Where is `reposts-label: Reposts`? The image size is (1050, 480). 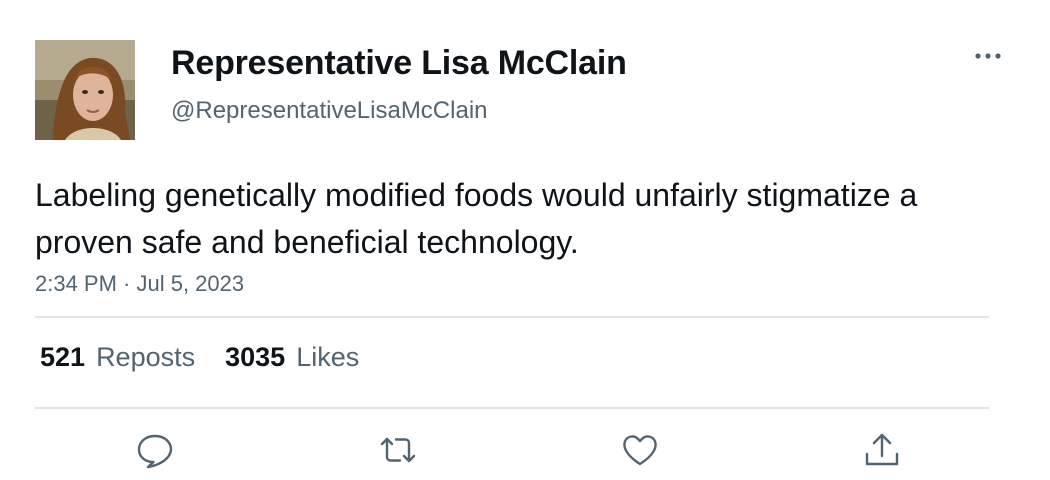
reposts-label: Reposts is located at coordinates (146, 357).